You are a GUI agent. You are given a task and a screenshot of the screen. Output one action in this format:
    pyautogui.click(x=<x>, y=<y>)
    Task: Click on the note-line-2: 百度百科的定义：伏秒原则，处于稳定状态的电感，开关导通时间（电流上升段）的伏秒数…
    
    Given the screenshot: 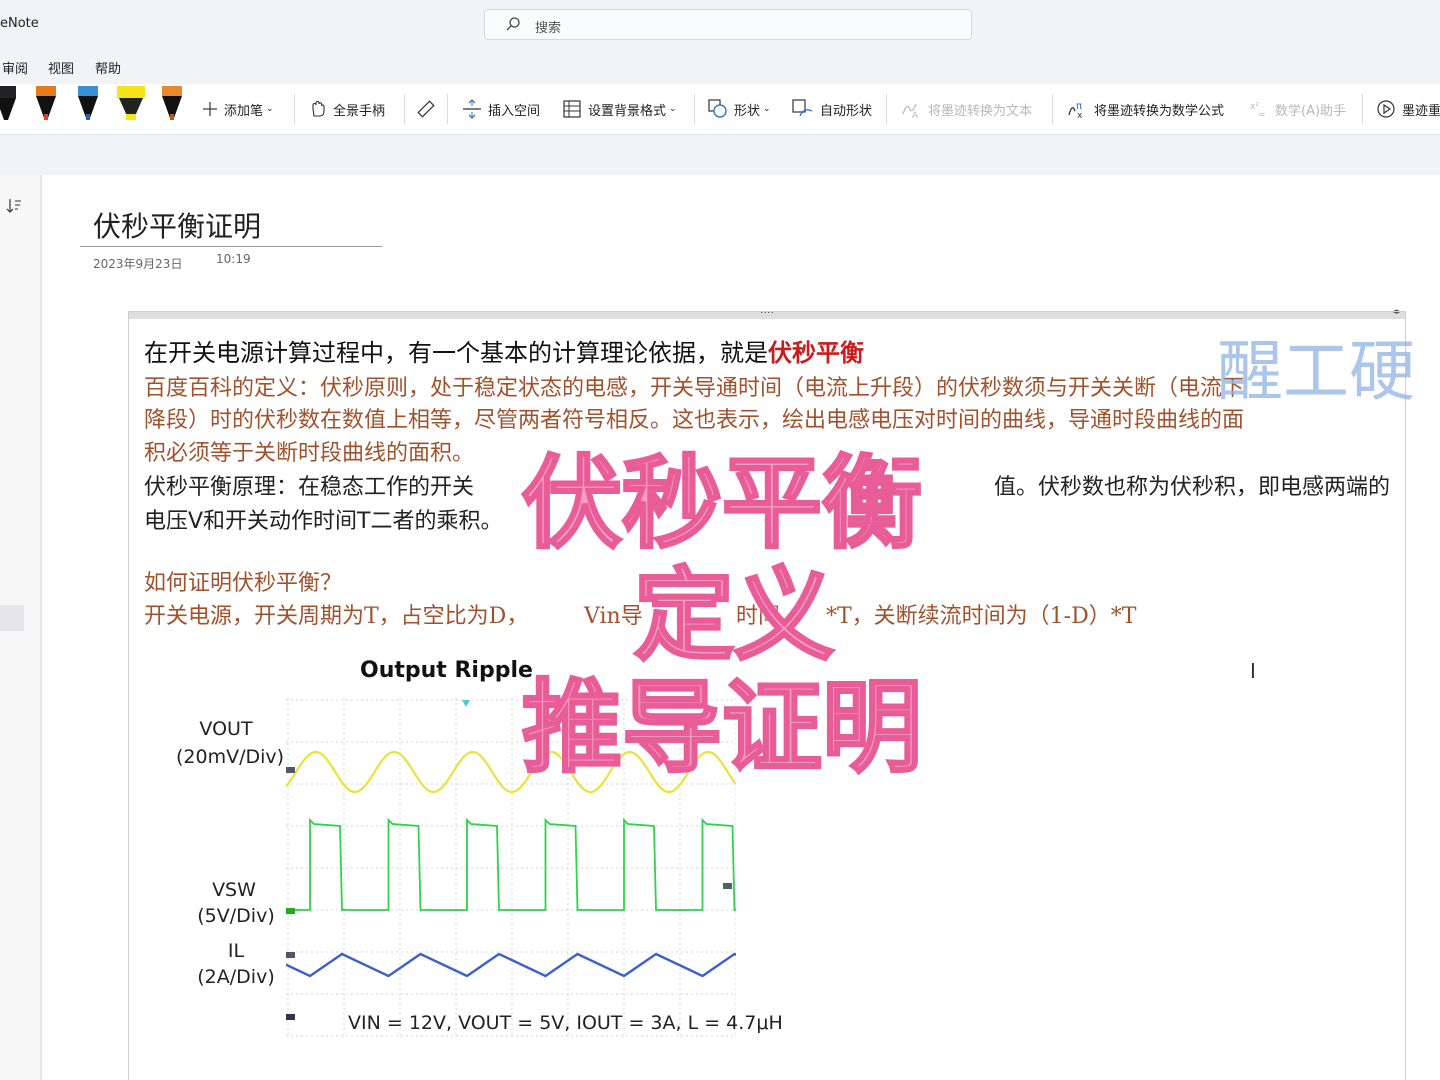 What is the action you would take?
    pyautogui.click(x=694, y=386)
    